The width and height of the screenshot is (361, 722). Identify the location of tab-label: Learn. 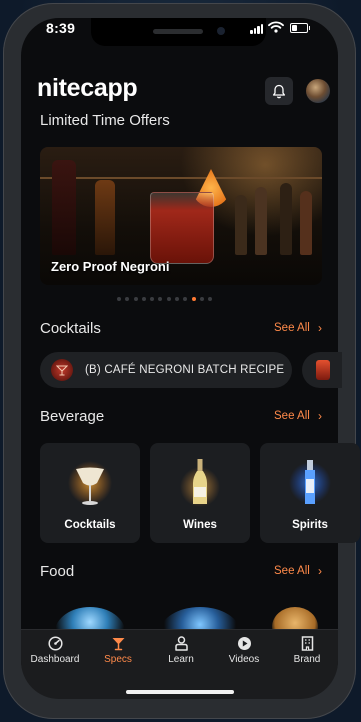
(181, 659).